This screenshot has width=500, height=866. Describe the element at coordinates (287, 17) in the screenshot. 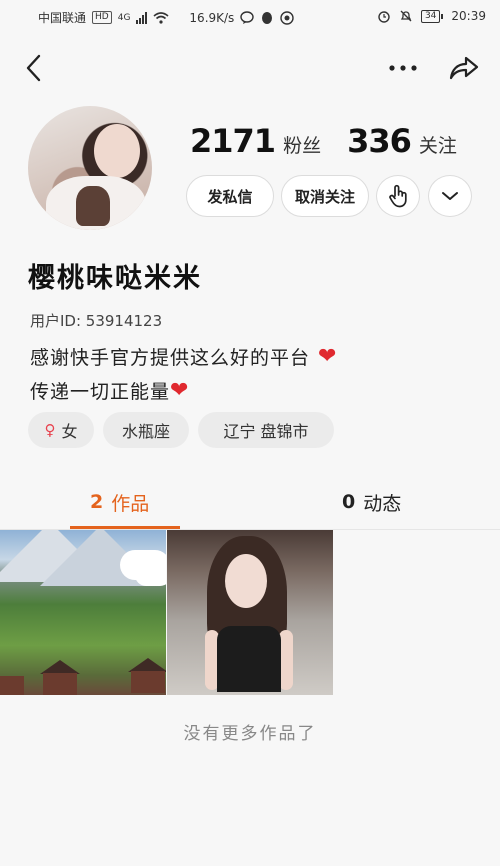

I see `target-icon` at that location.